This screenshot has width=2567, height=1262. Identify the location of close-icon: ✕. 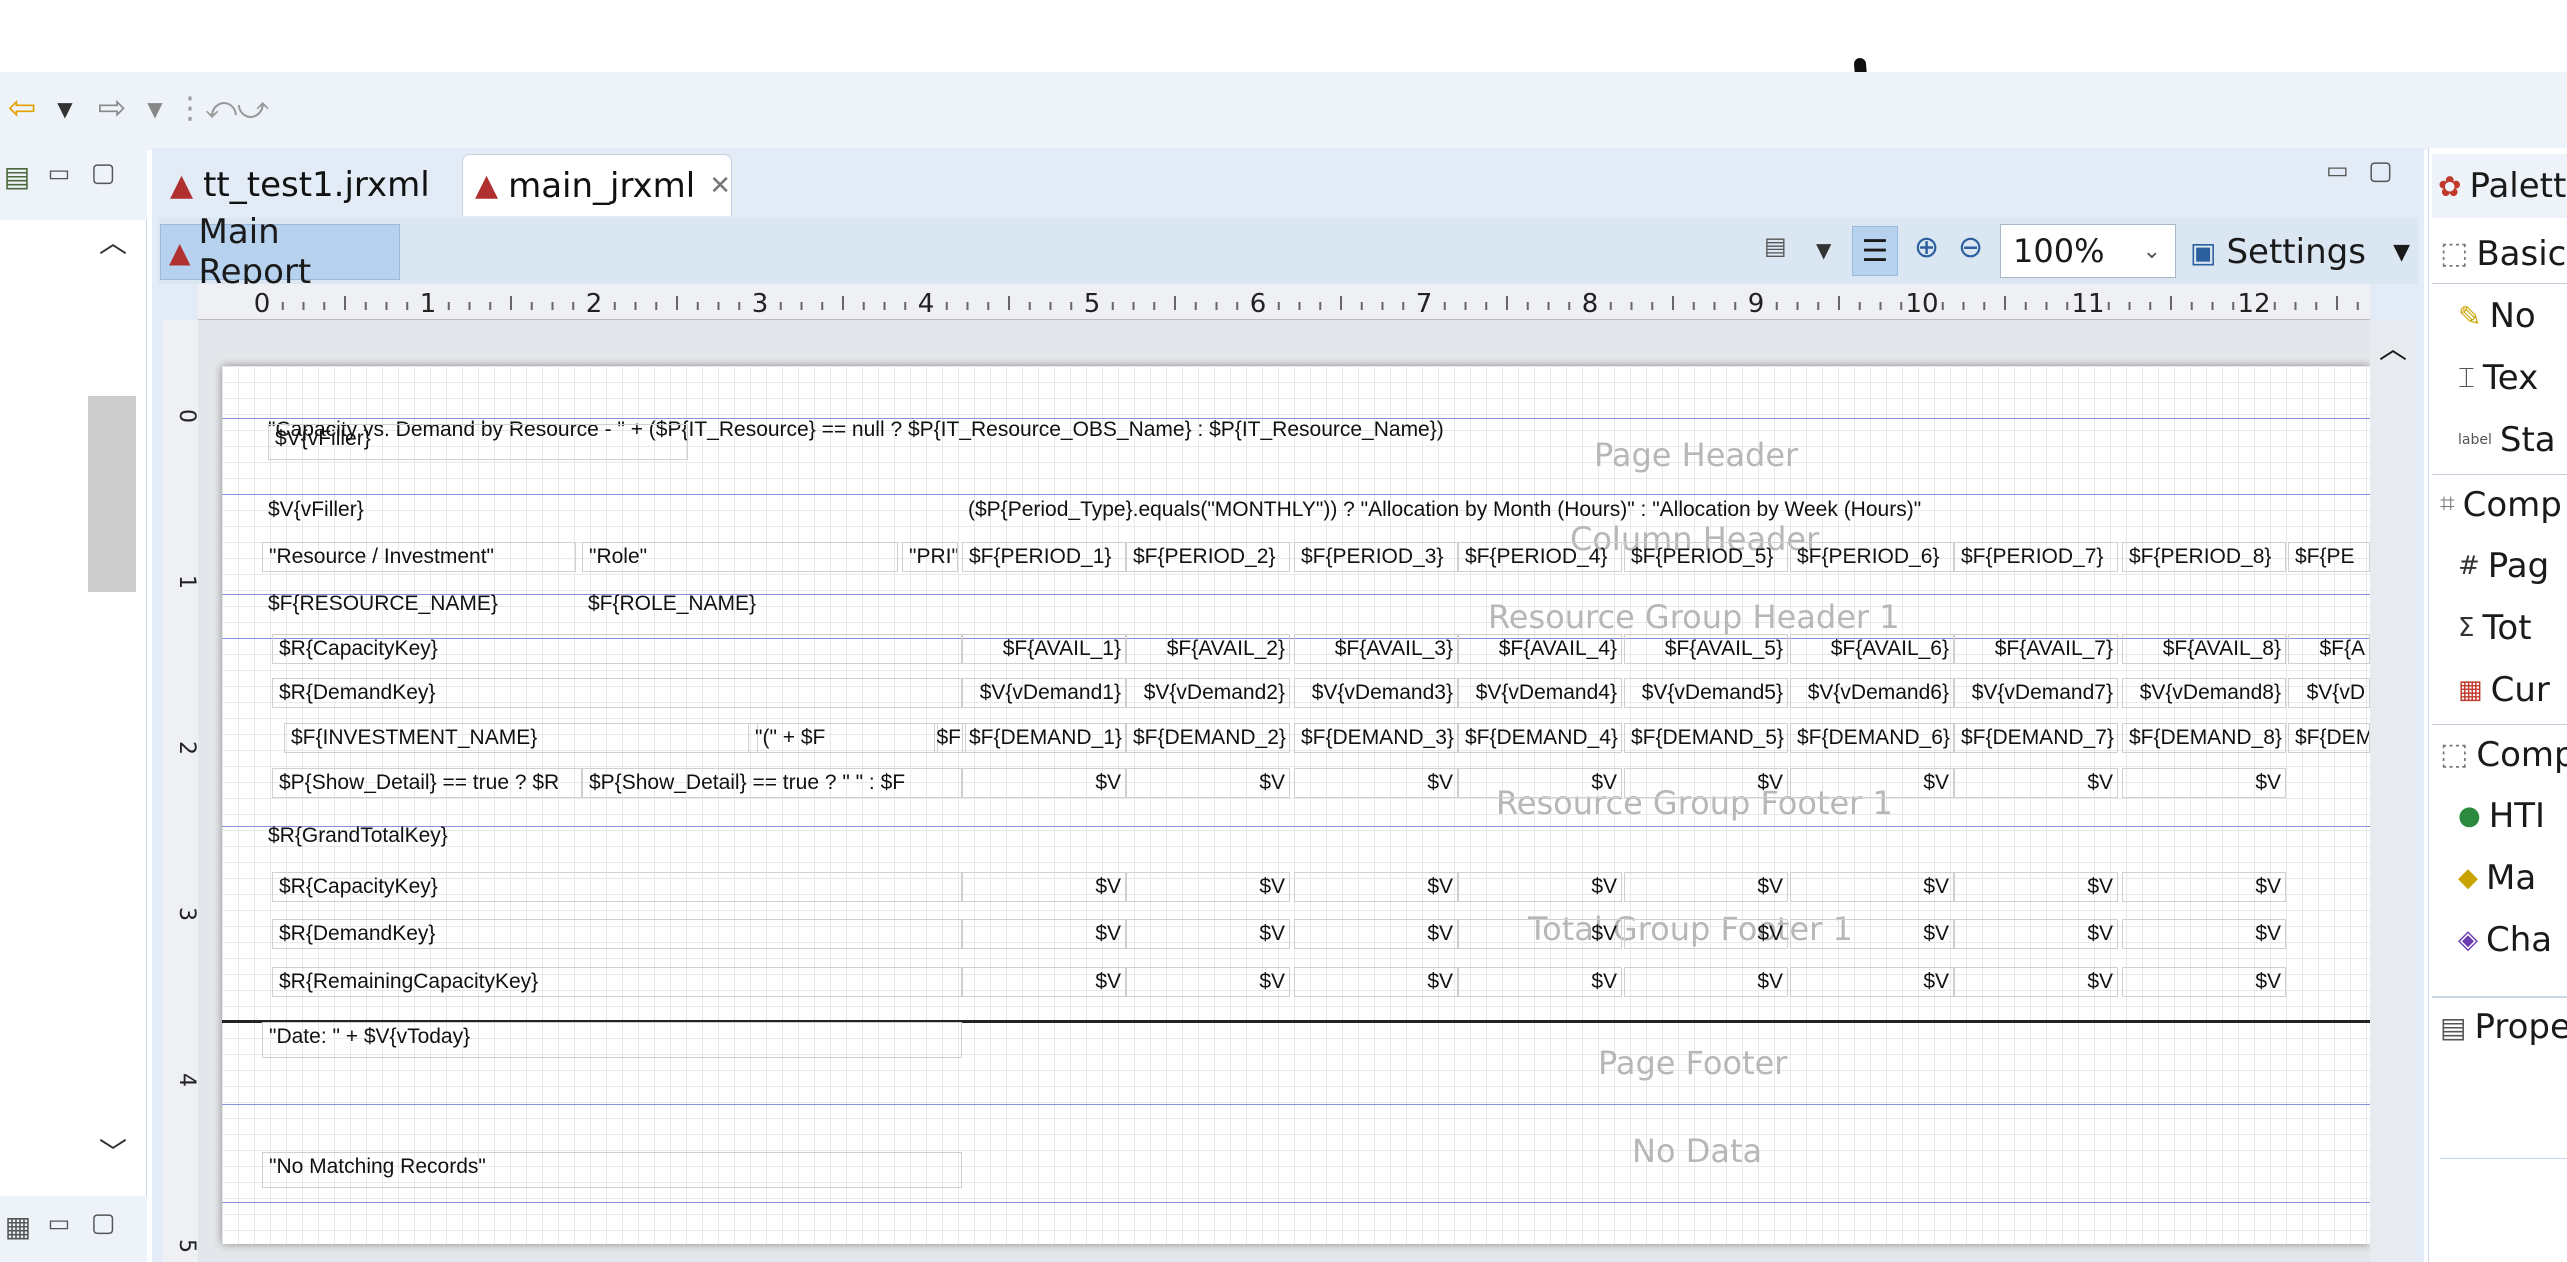
(720, 186).